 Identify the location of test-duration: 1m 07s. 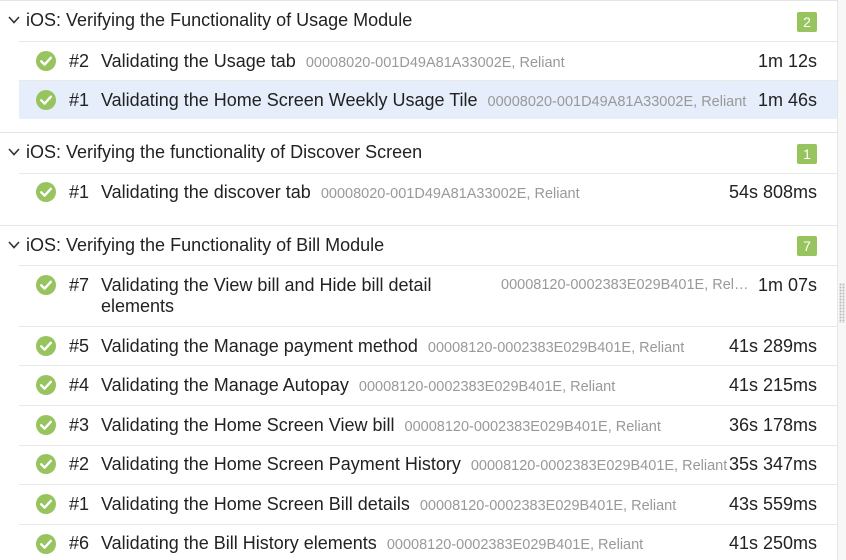
(787, 285).